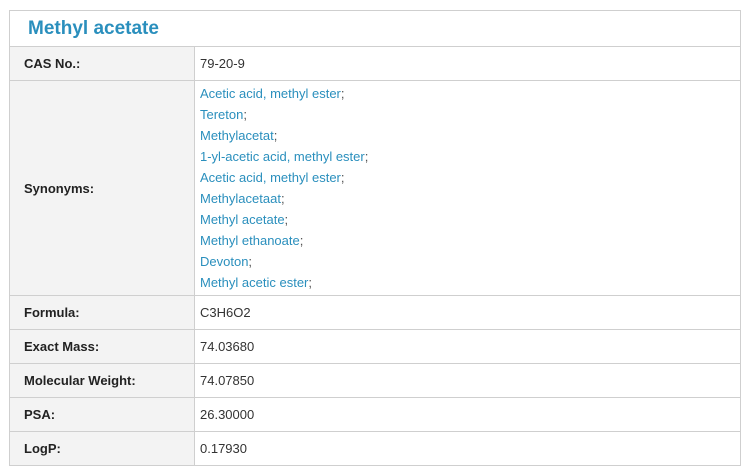 The height and width of the screenshot is (472, 752). What do you see at coordinates (467, 114) in the screenshot?
I see `synonym-link: Tereton;` at bounding box center [467, 114].